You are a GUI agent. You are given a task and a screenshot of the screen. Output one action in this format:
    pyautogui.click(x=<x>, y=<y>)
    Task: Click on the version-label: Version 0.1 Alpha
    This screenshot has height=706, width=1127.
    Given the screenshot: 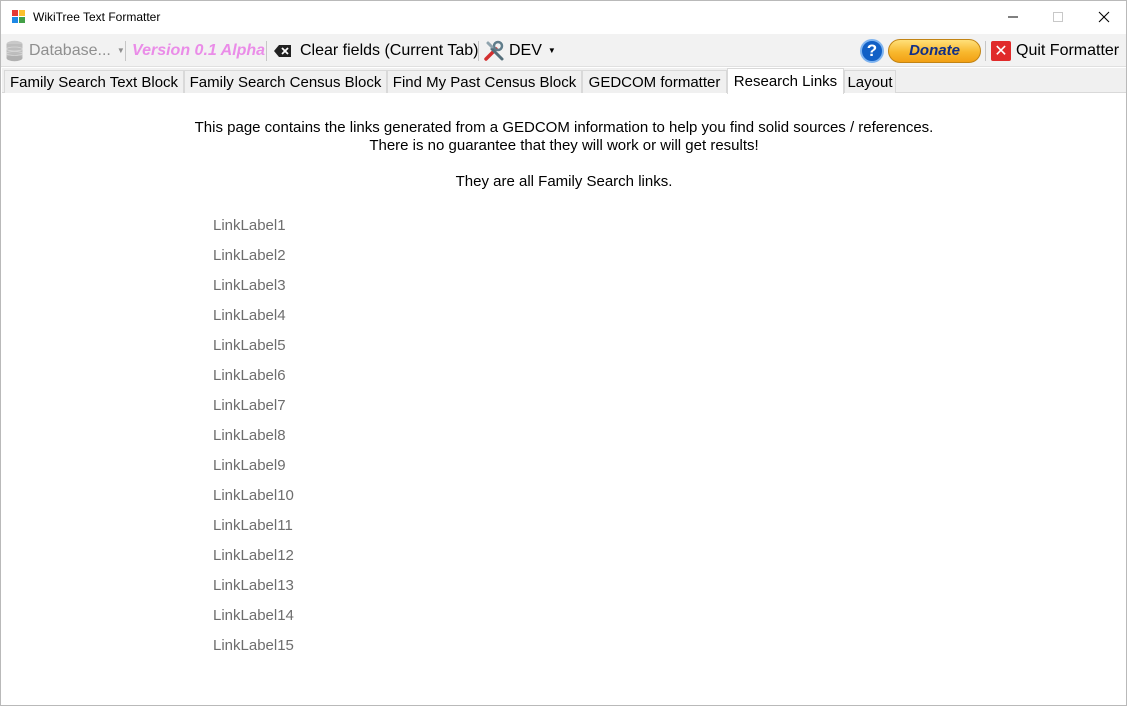 What is the action you would take?
    pyautogui.click(x=198, y=50)
    